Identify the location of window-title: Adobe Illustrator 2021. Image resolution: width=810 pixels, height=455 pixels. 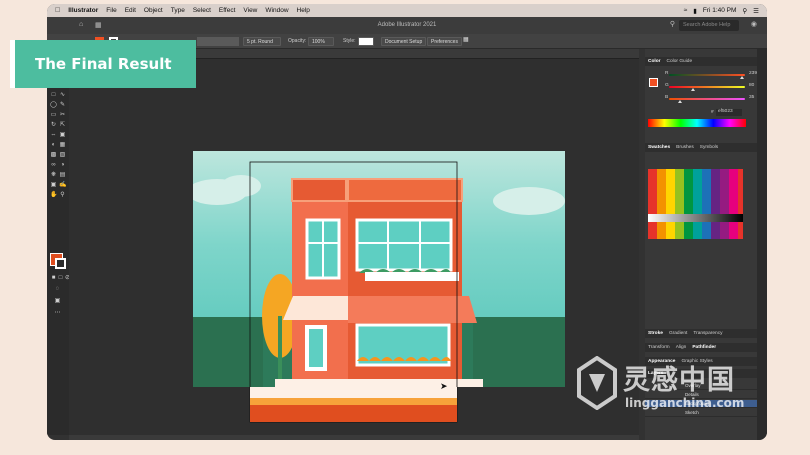
(407, 25).